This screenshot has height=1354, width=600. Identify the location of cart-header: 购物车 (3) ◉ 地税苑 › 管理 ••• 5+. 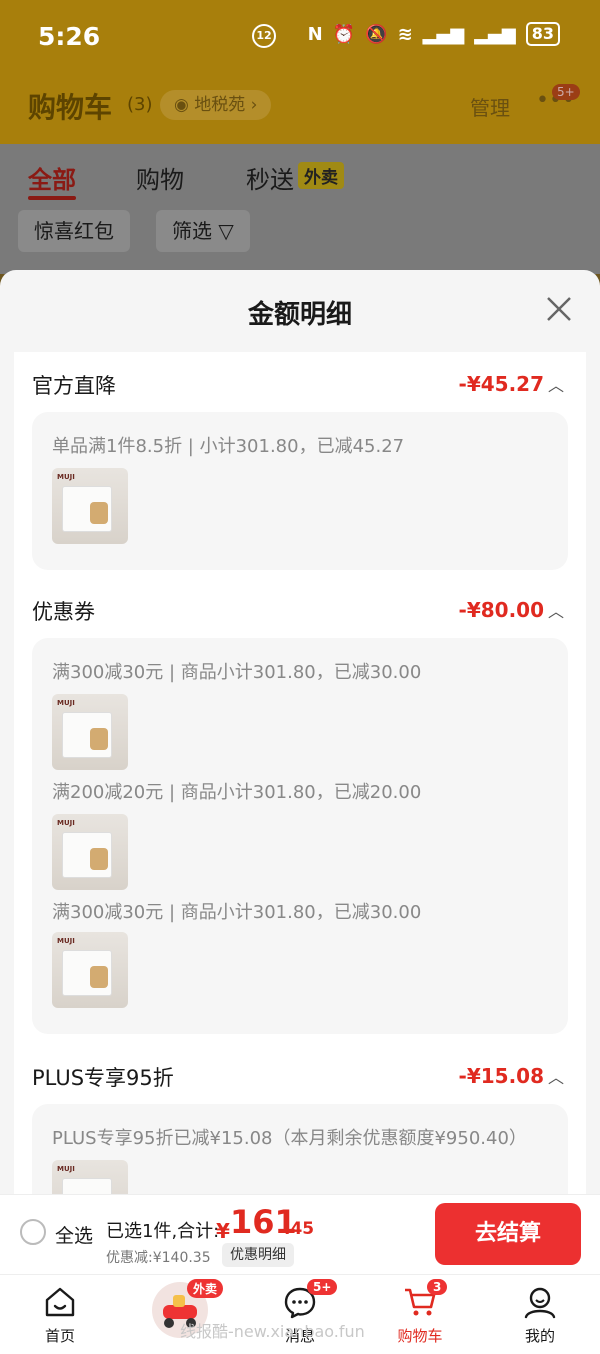
(300, 110).